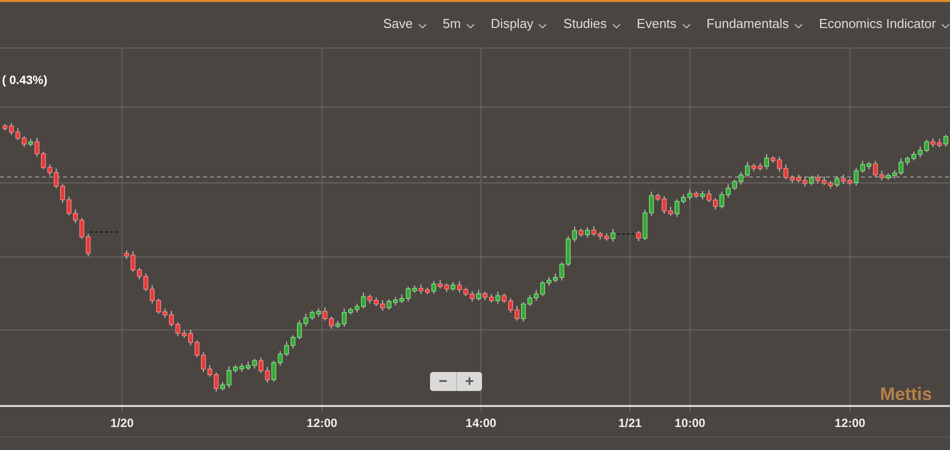 This screenshot has height=450, width=950. Describe the element at coordinates (481, 423) in the screenshot. I see `axis-label: 14:00` at that location.